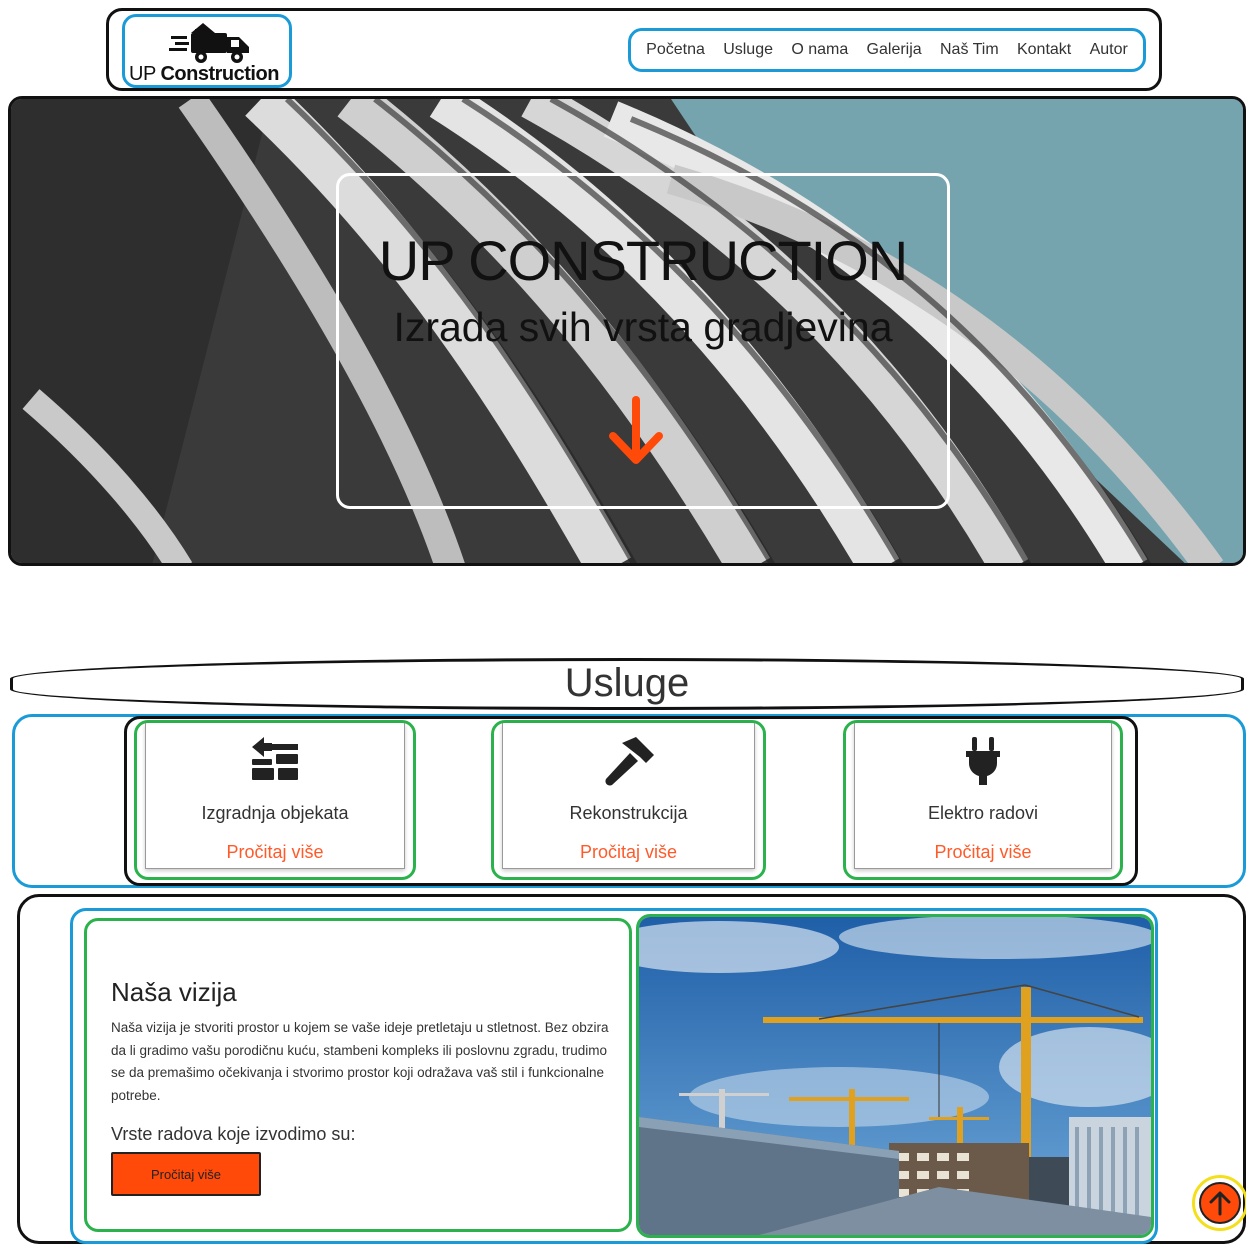  Describe the element at coordinates (636, 432) in the screenshot. I see `arrow-down-icon` at that location.